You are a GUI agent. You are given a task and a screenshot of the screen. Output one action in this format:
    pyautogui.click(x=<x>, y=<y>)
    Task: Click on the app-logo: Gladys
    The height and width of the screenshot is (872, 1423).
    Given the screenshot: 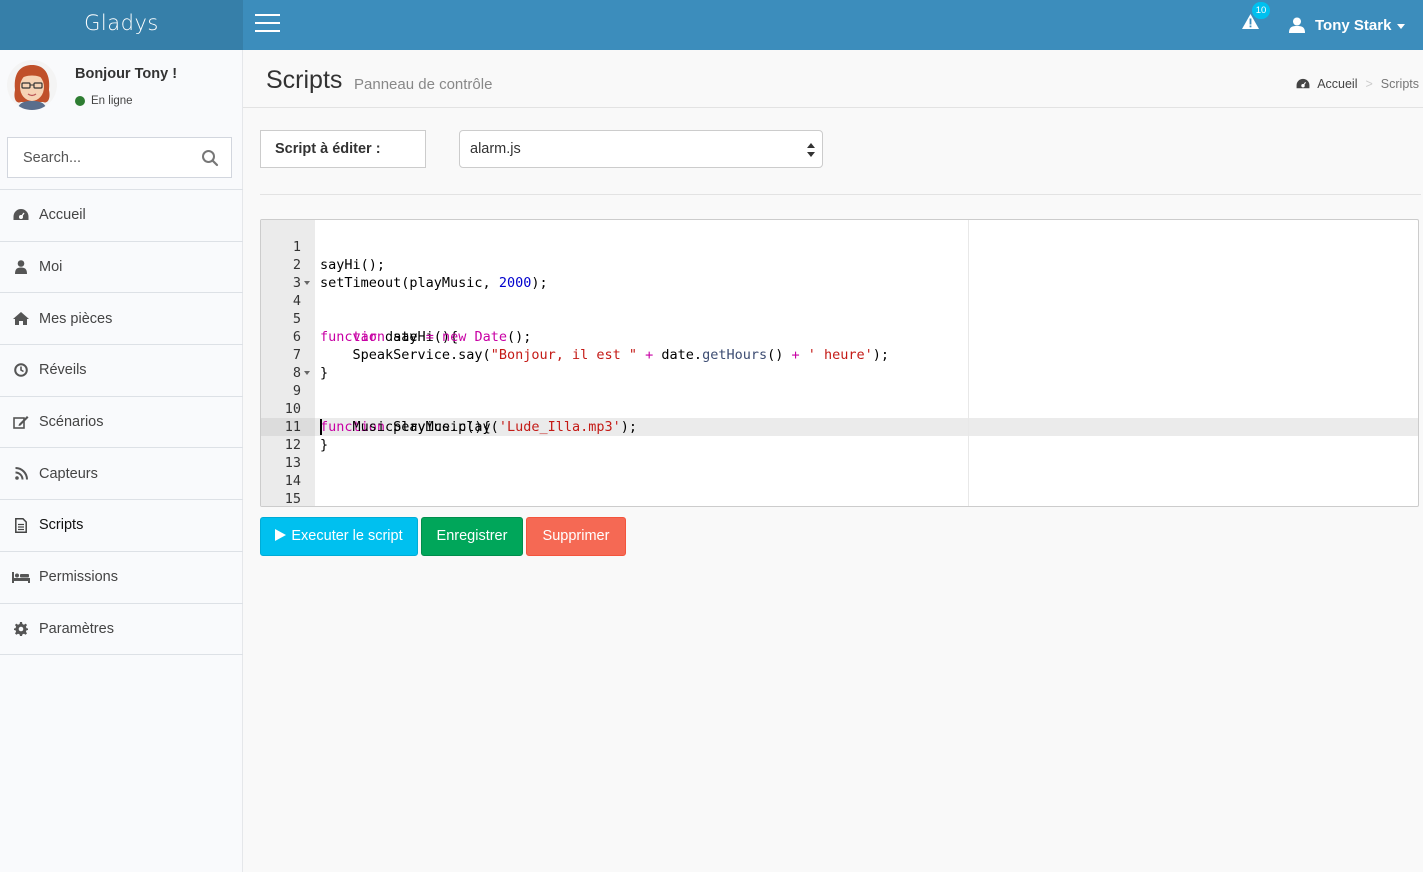 What is the action you would take?
    pyautogui.click(x=121, y=25)
    